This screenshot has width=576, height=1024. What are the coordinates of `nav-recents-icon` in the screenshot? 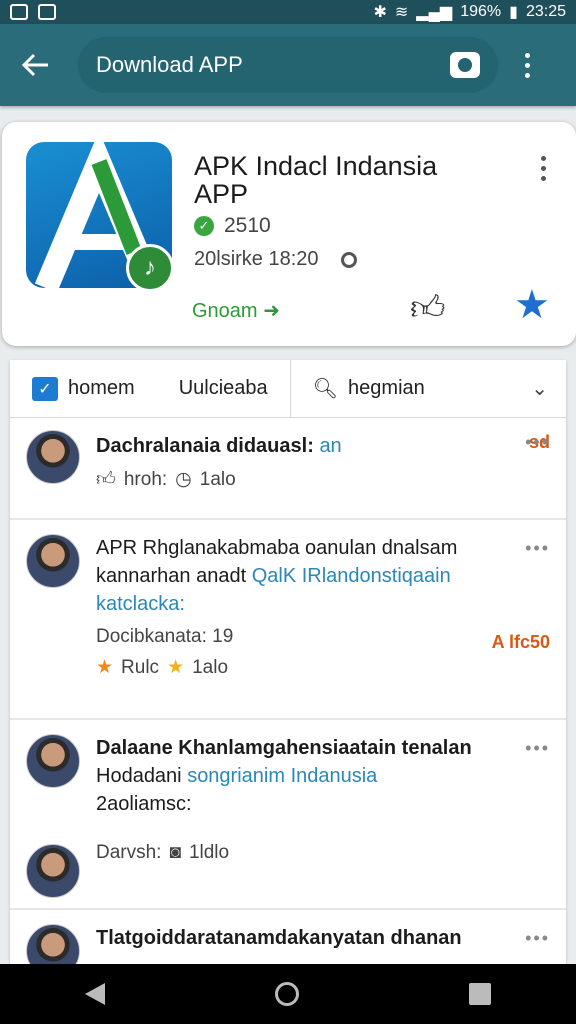 It's located at (480, 994).